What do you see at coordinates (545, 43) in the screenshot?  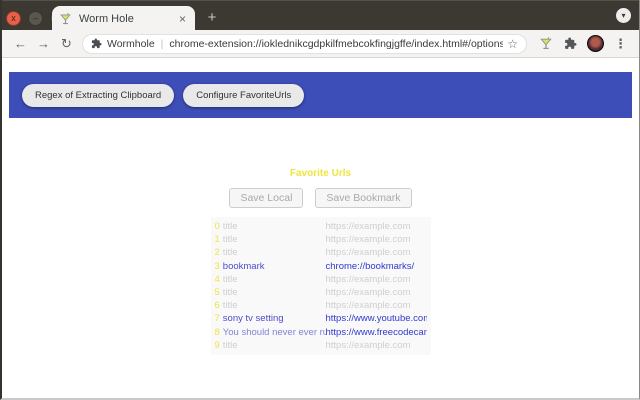 I see `wormhole-extension-martini-glass-icon` at bounding box center [545, 43].